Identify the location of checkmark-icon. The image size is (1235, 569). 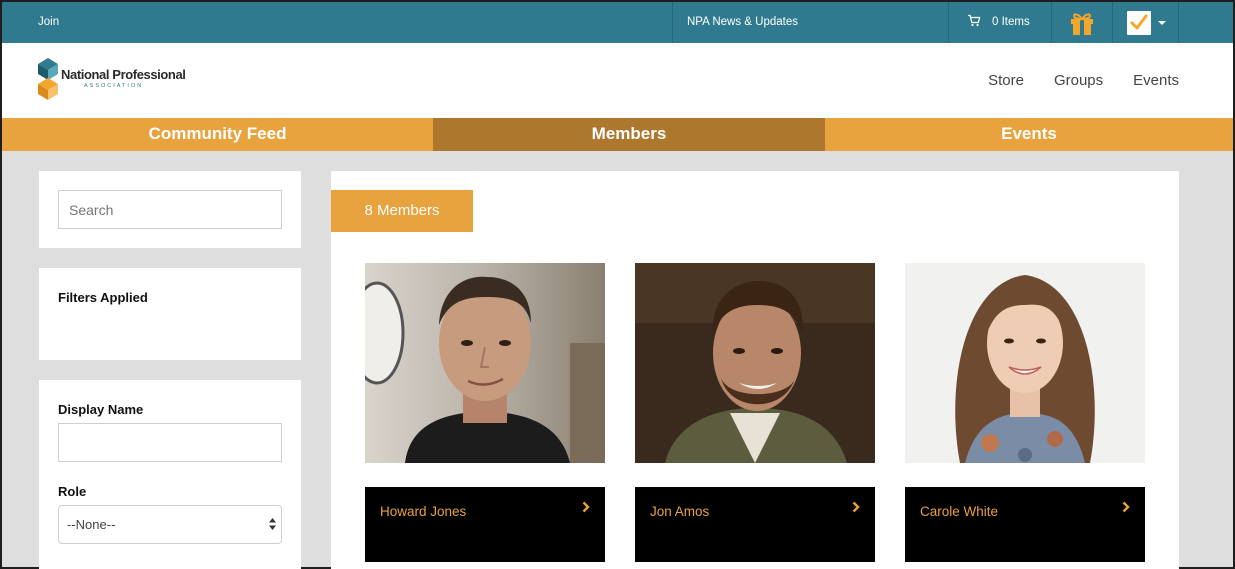
(1139, 22).